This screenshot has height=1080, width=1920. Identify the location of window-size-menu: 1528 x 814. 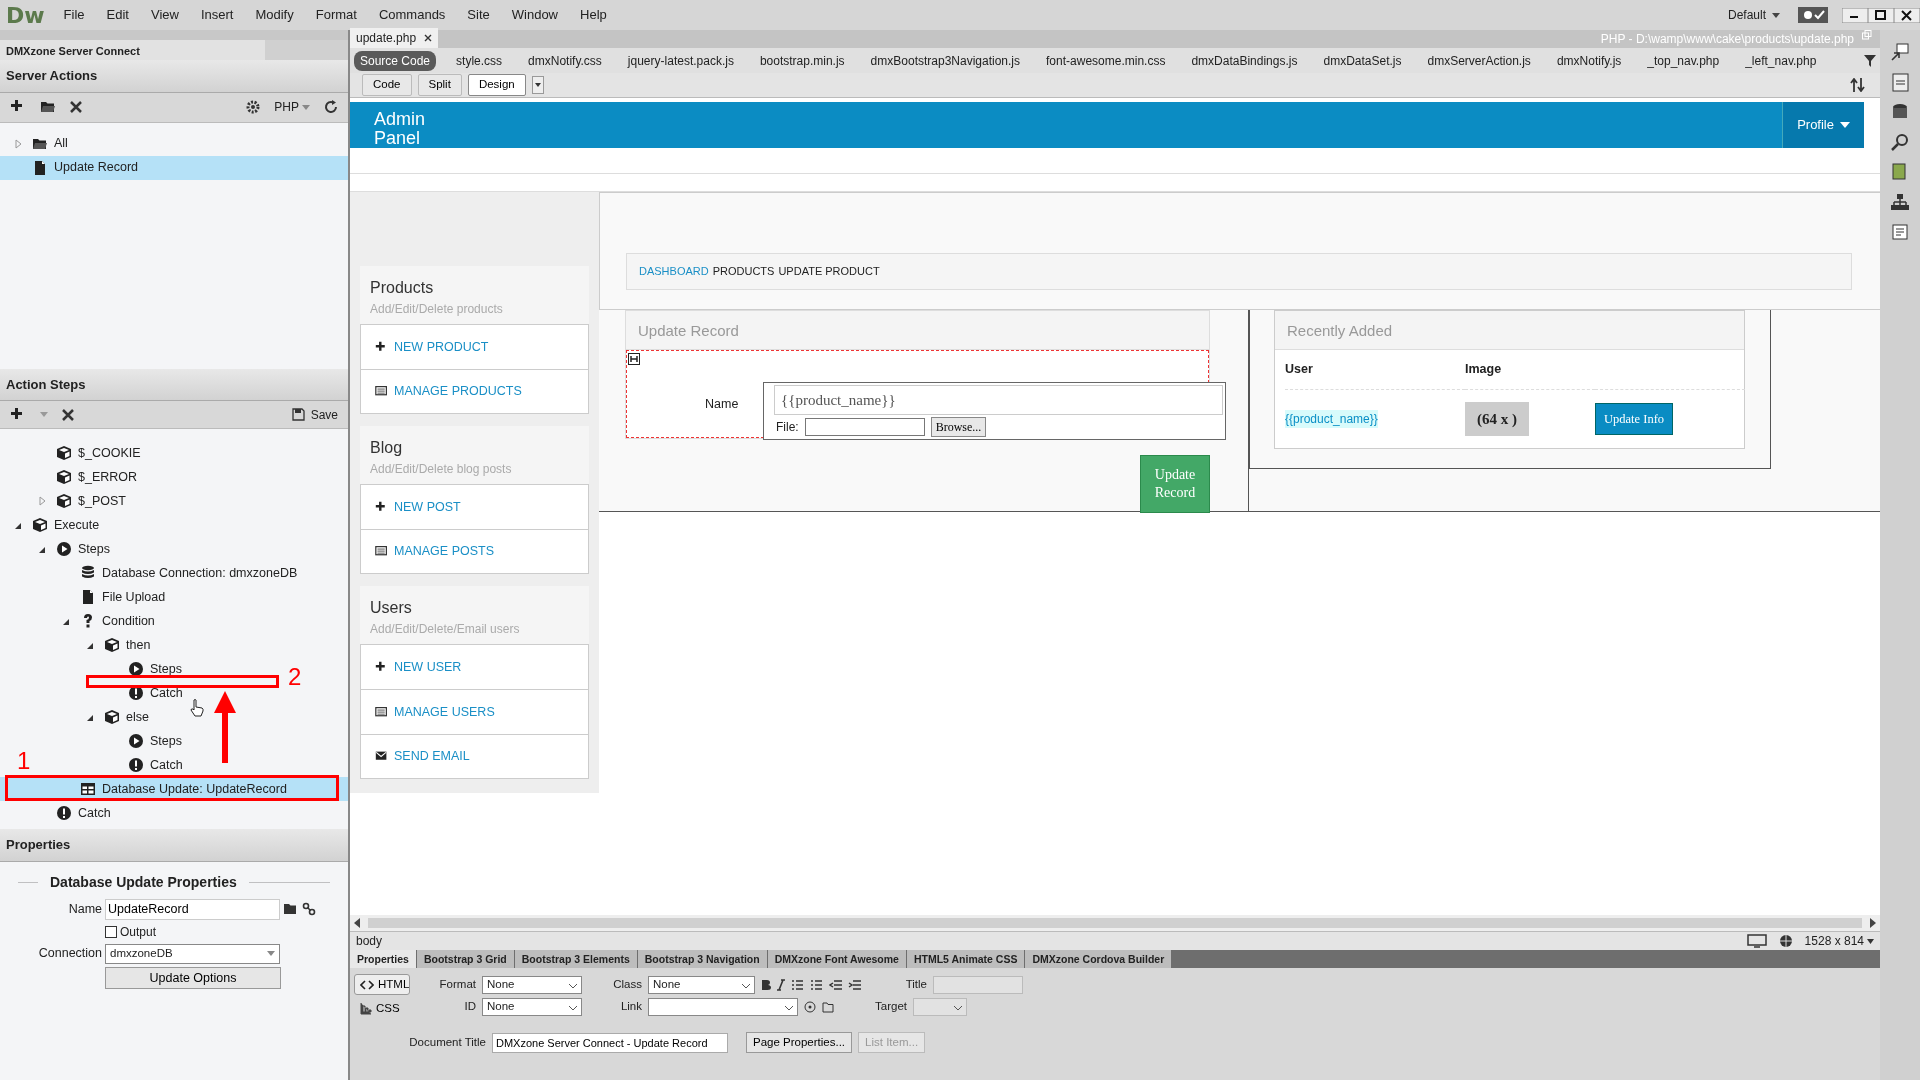
(1839, 941).